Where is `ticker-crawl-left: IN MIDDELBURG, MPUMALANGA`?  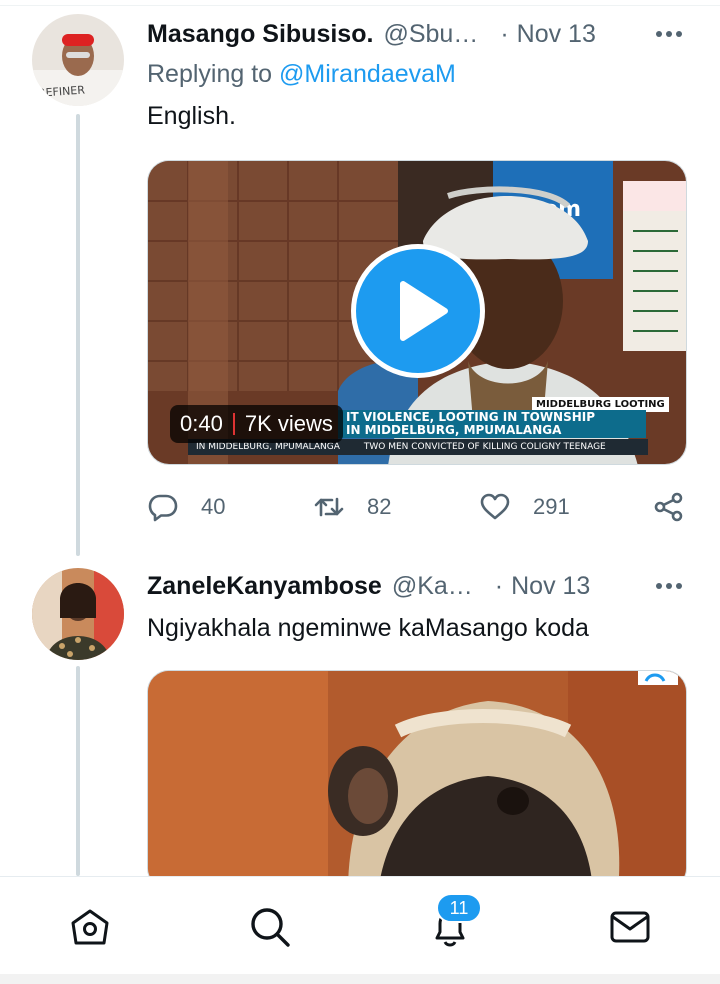
ticker-crawl-left: IN MIDDELBURG, MPUMALANGA is located at coordinates (268, 447).